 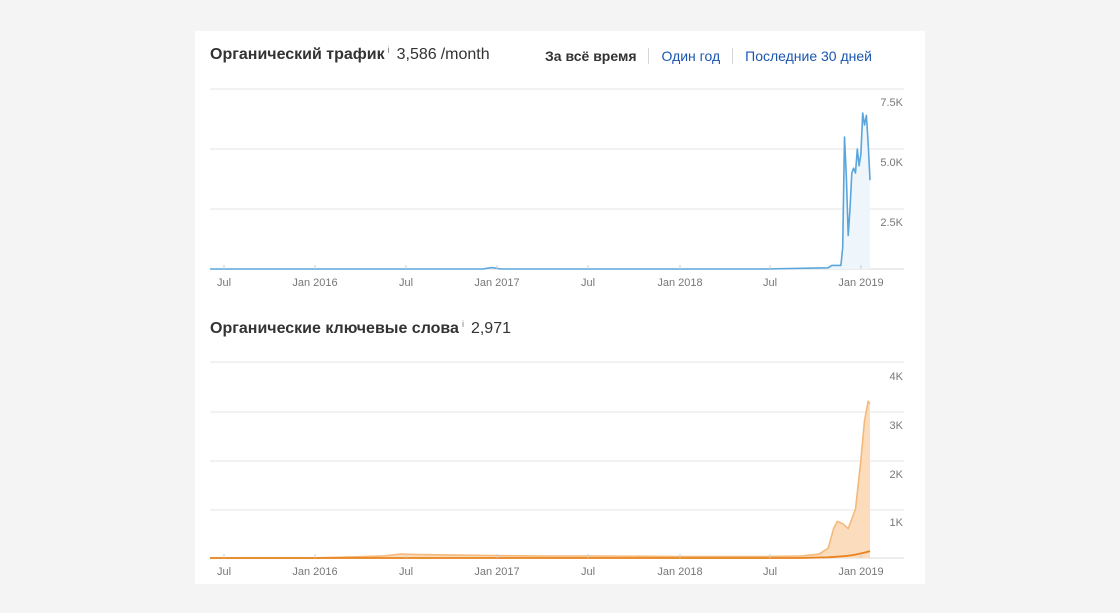 What do you see at coordinates (679, 572) in the screenshot?
I see `keywords-x-tick-label: Jan 2018` at bounding box center [679, 572].